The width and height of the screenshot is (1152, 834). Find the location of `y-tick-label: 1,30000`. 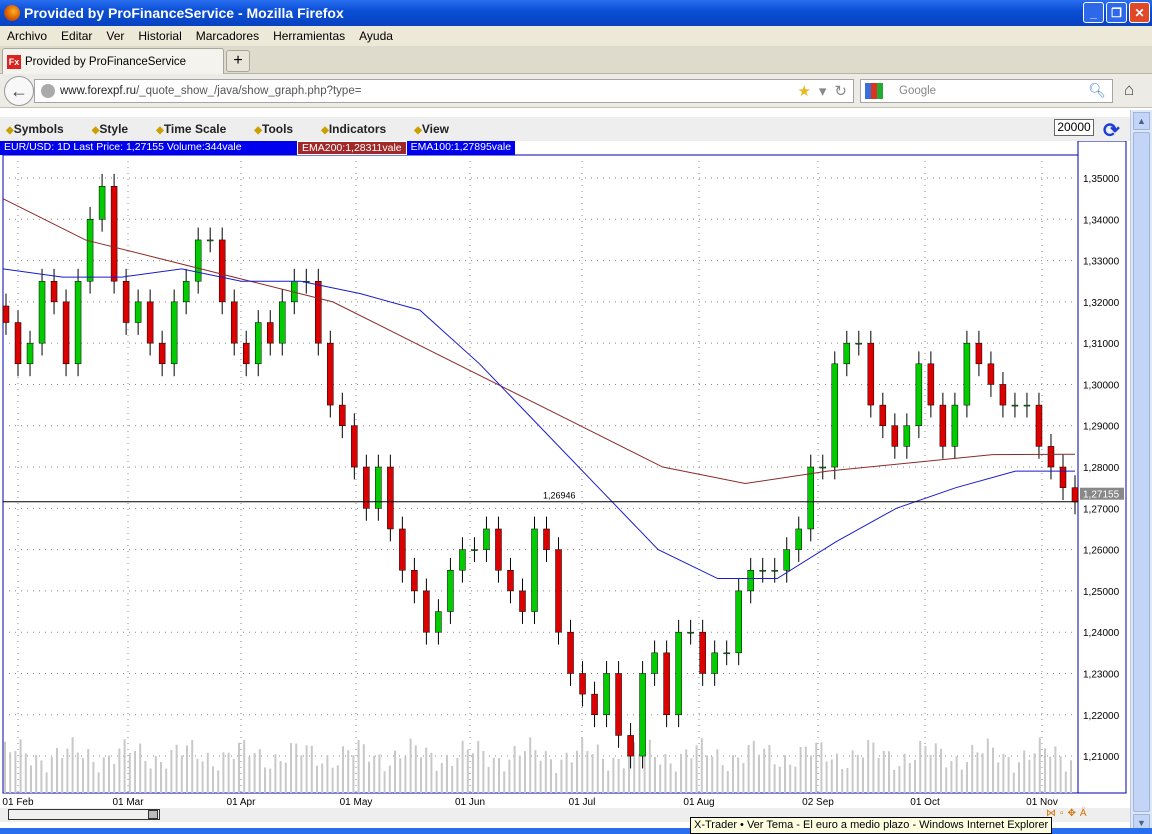

y-tick-label: 1,30000 is located at coordinates (1101, 385).